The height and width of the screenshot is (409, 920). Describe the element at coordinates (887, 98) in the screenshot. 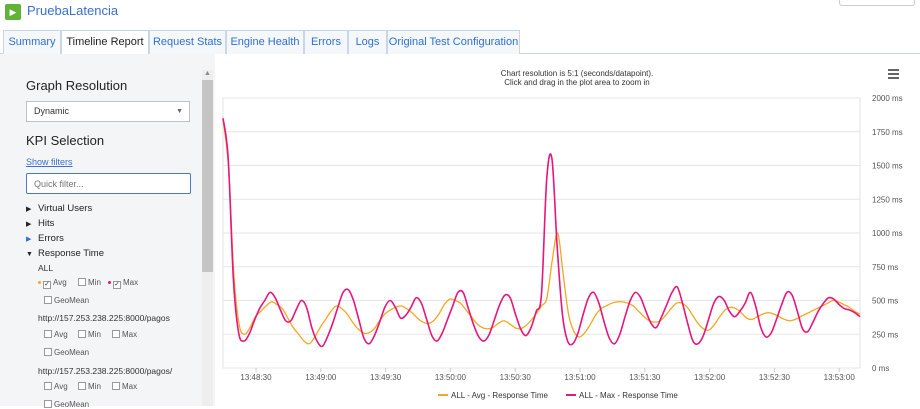

I see `y-tick-label: 2000 ms` at that location.